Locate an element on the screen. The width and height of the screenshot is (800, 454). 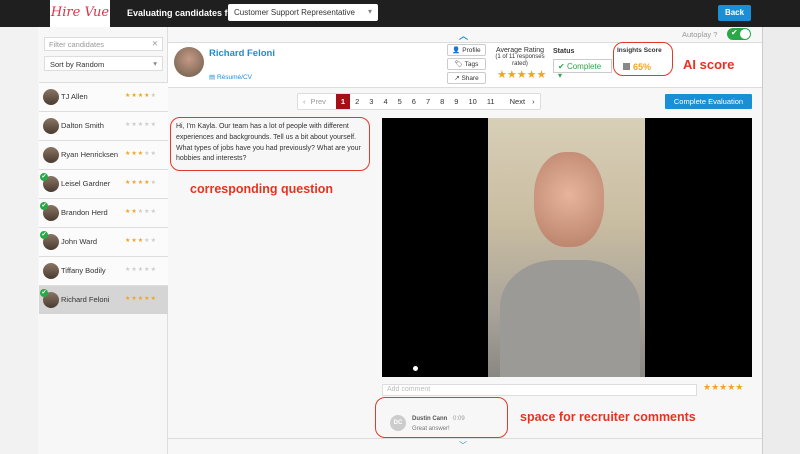
next-page-button: Next › is located at coordinates (520, 101).